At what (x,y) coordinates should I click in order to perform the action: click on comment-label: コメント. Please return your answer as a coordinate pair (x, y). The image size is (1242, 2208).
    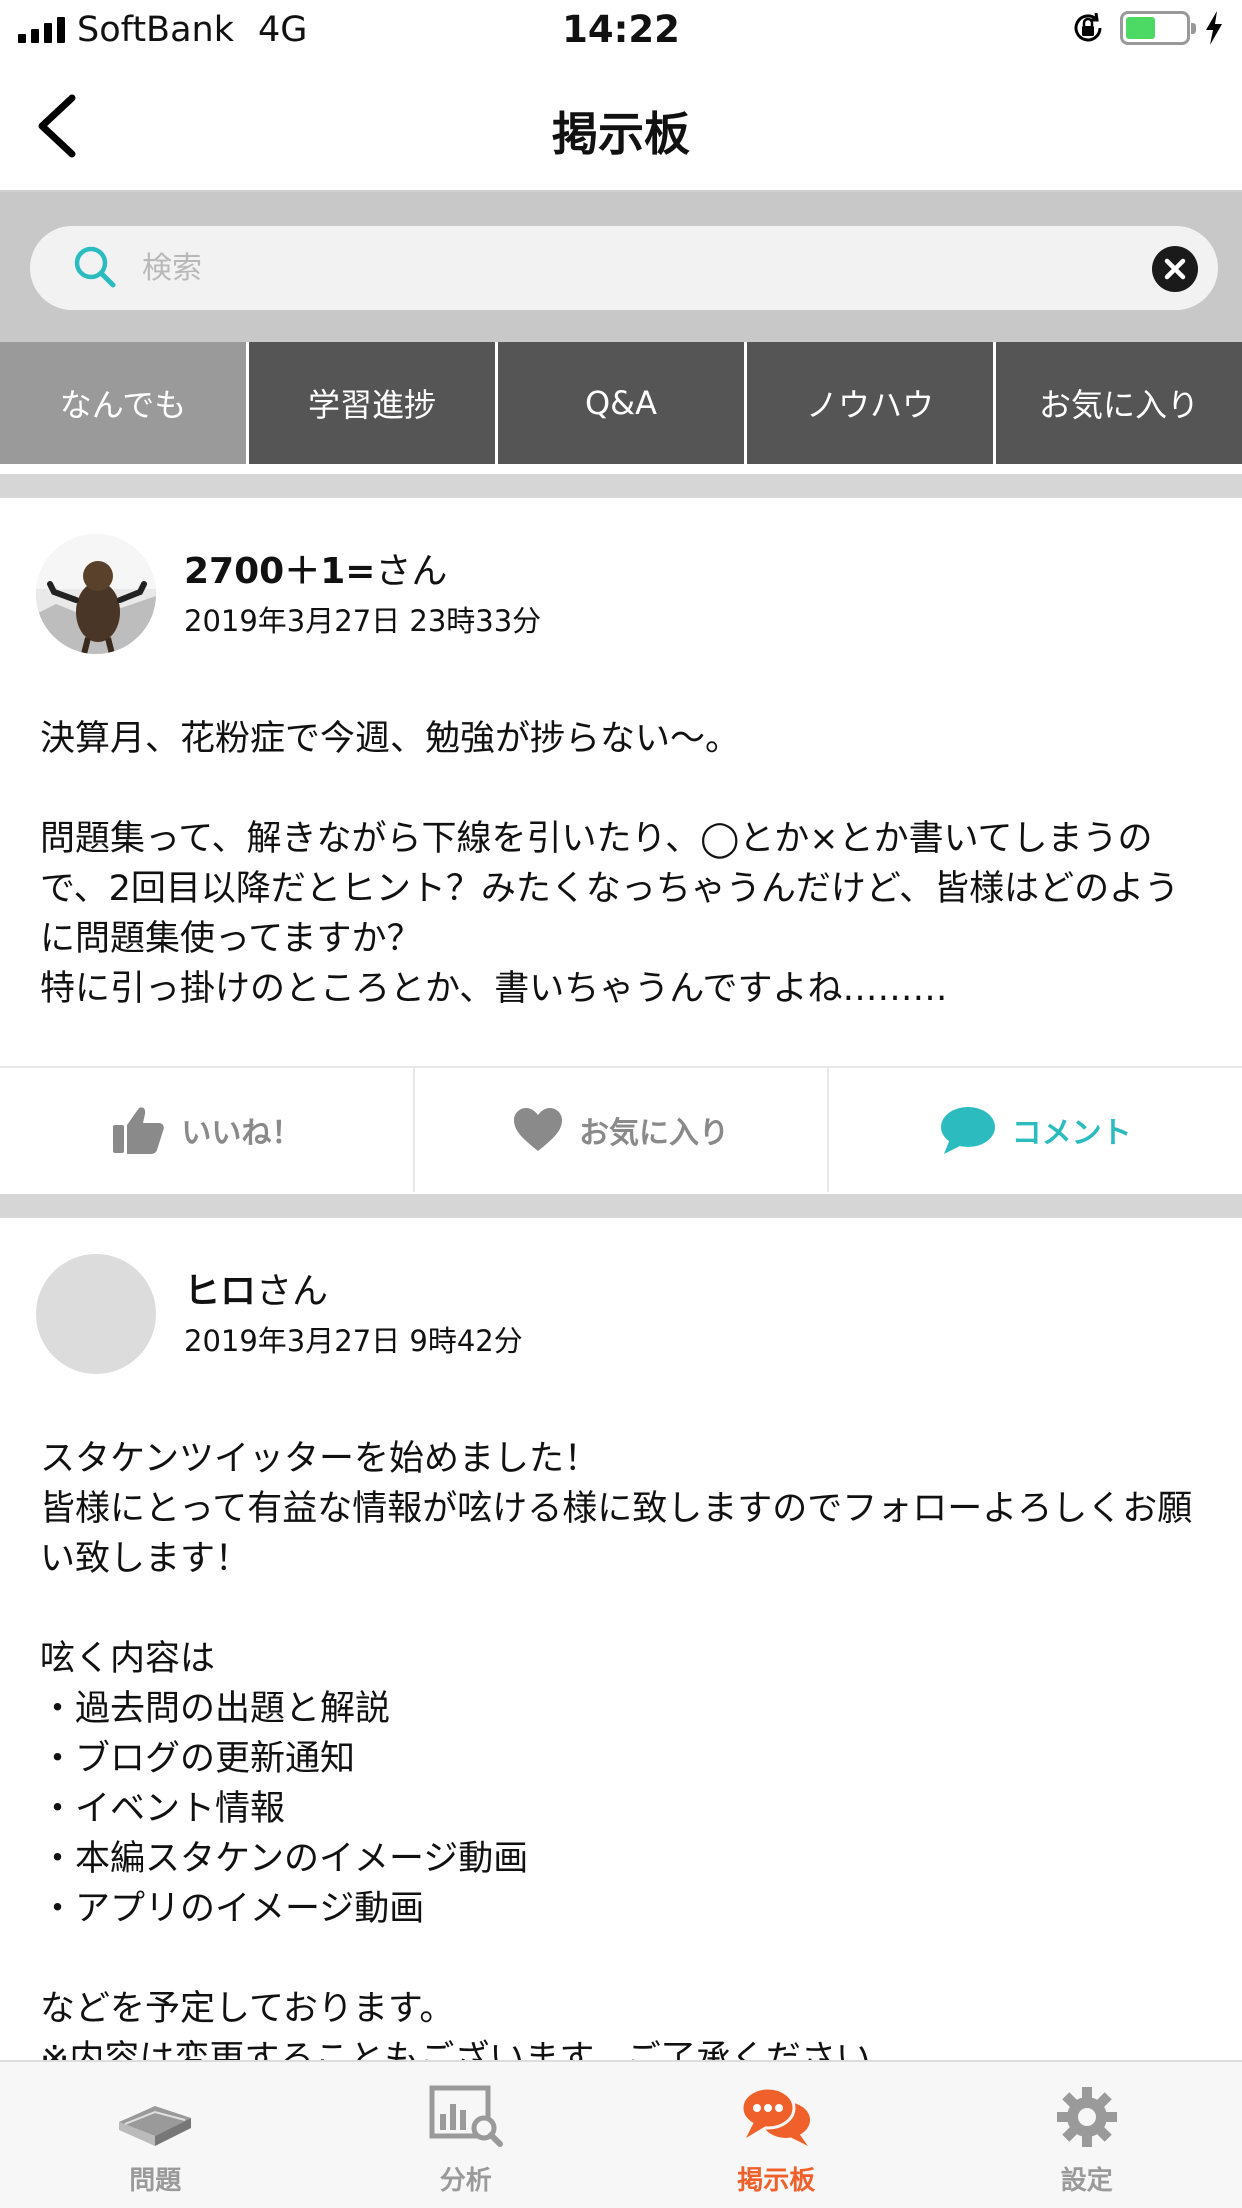
    Looking at the image, I should click on (1071, 1133).